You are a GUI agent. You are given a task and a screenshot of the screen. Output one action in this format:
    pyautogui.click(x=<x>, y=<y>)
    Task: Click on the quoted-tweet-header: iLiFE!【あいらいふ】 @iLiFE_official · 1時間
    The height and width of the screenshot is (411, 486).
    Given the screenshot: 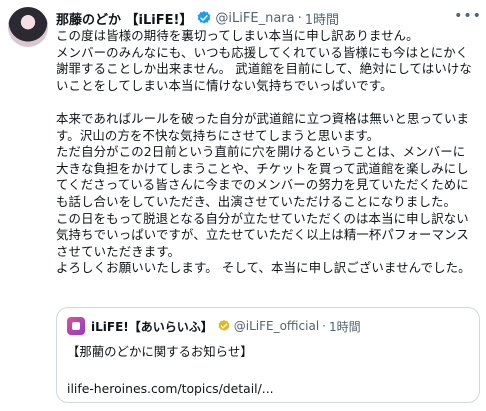 What is the action you would take?
    pyautogui.click(x=214, y=326)
    